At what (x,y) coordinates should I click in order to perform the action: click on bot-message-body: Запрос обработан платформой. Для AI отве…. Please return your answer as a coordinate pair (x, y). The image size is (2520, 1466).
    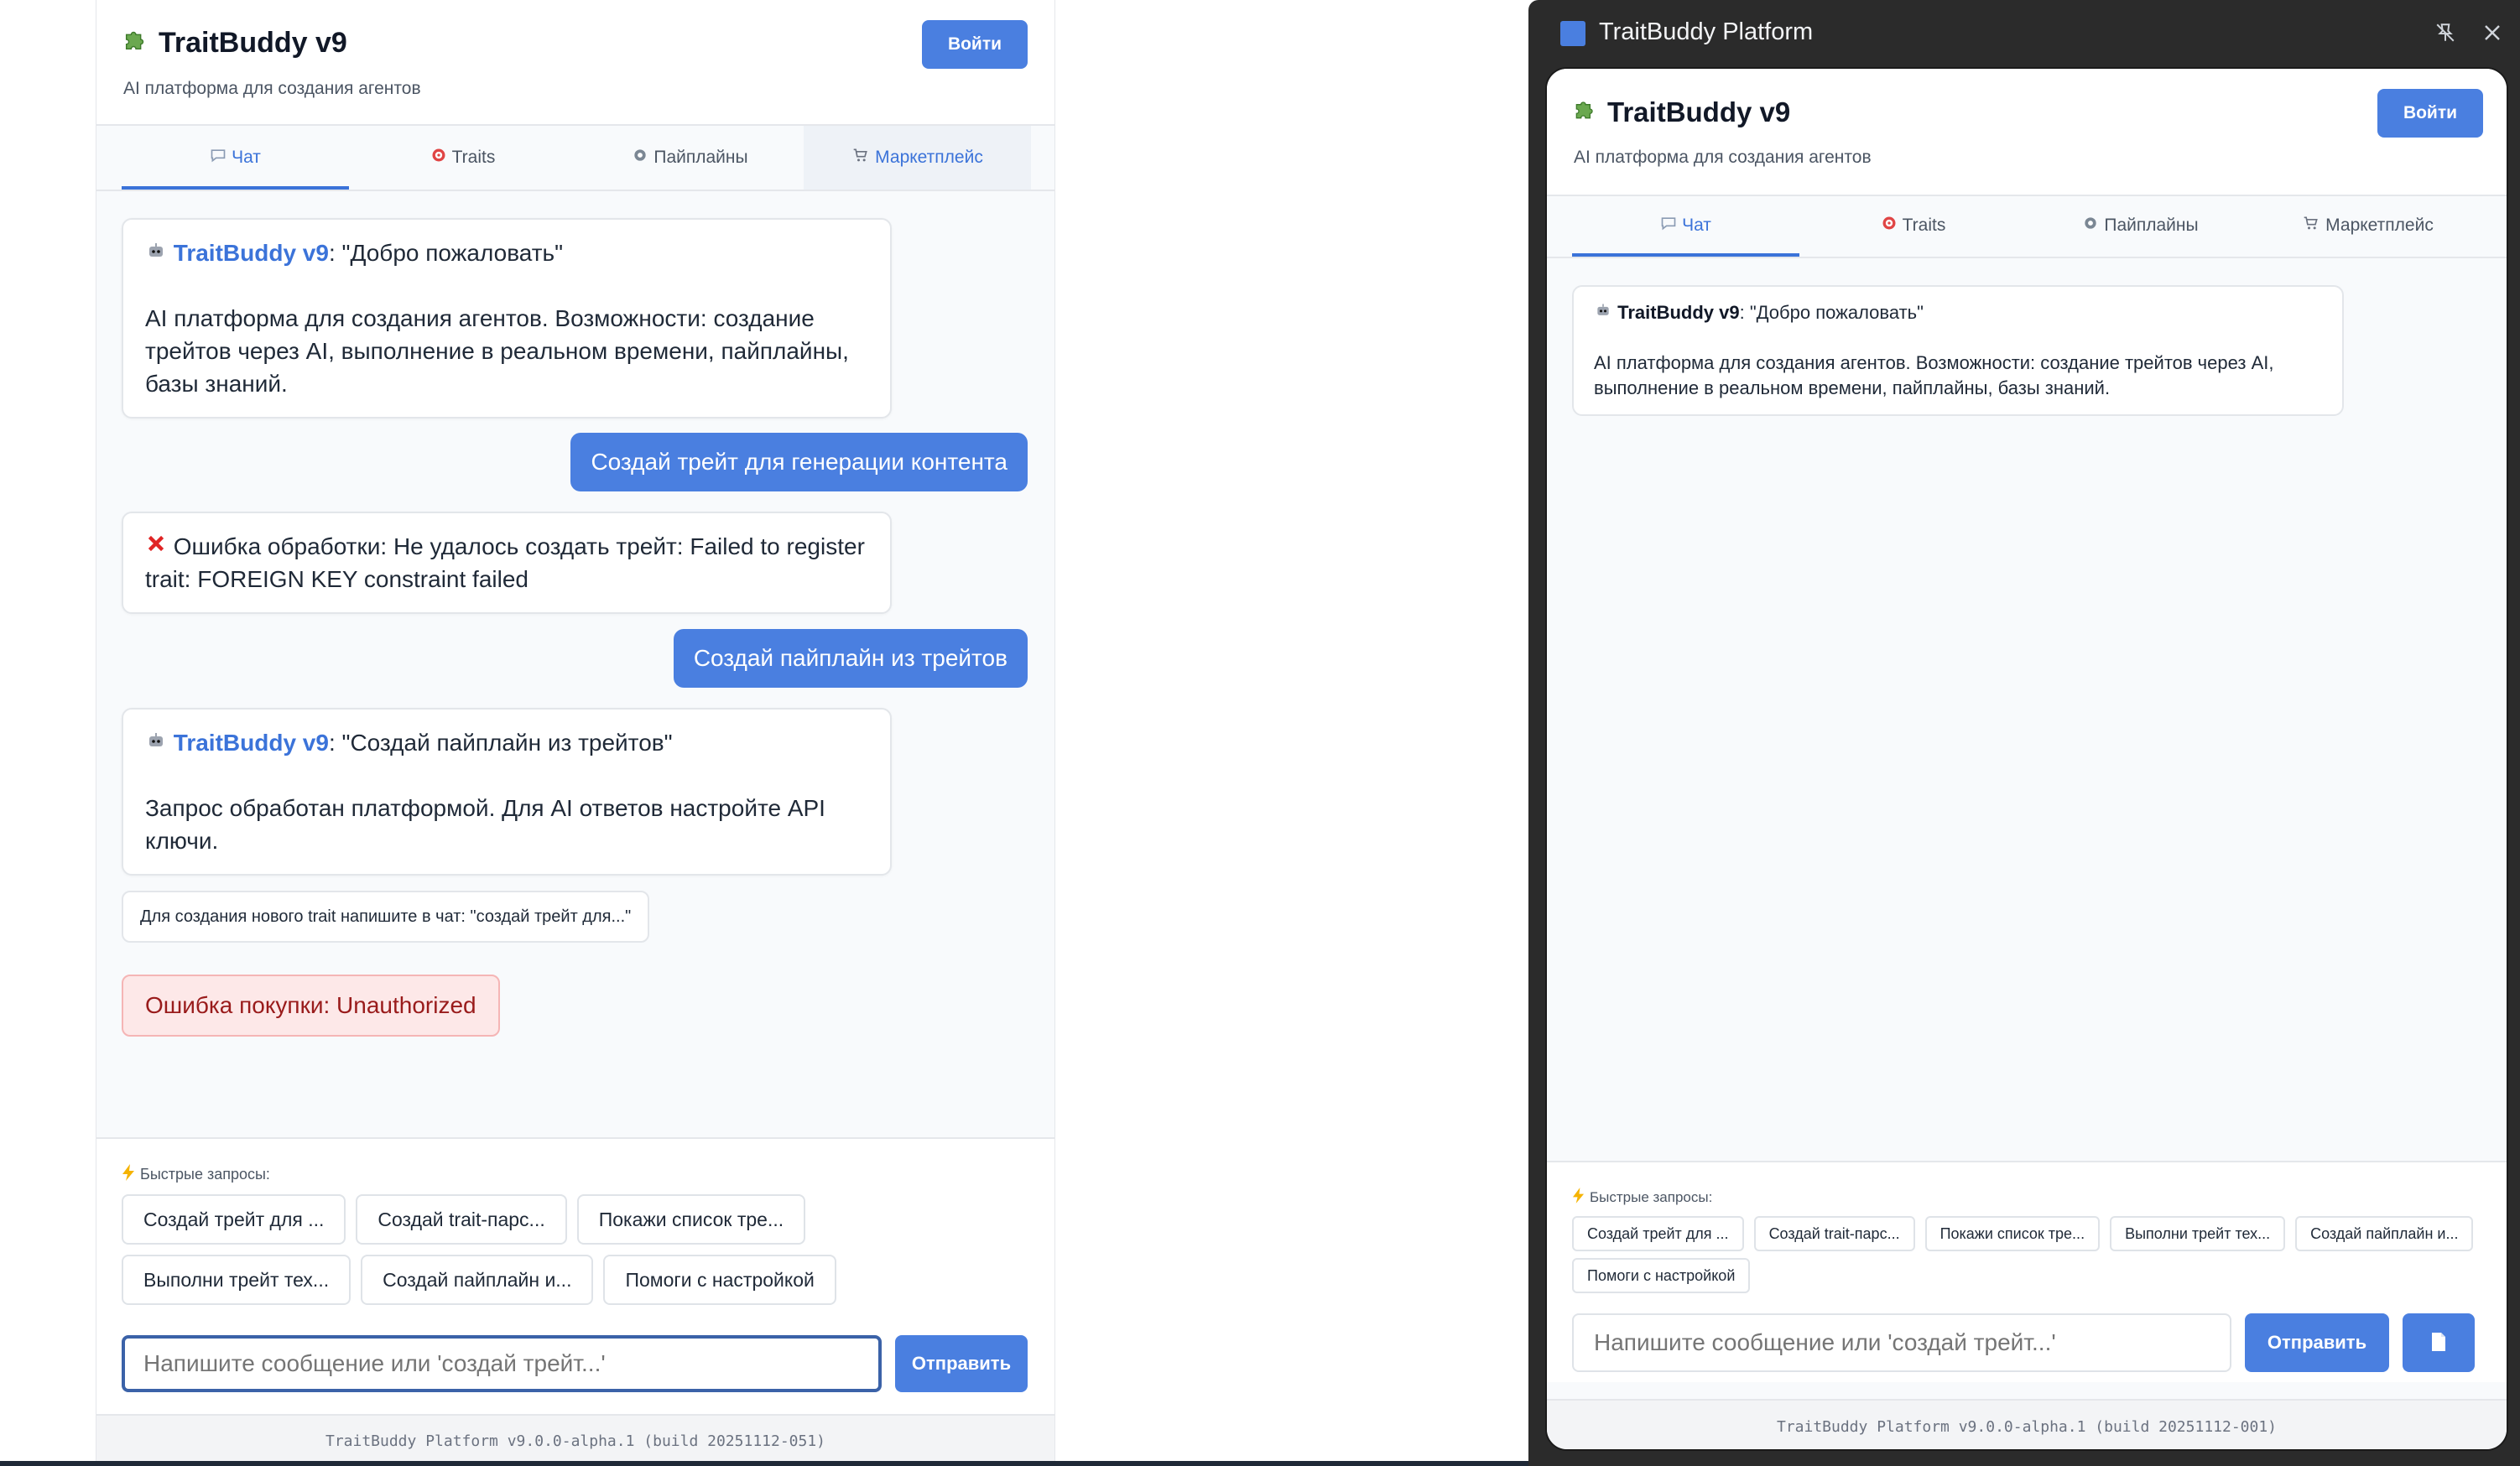
    Looking at the image, I should click on (485, 825).